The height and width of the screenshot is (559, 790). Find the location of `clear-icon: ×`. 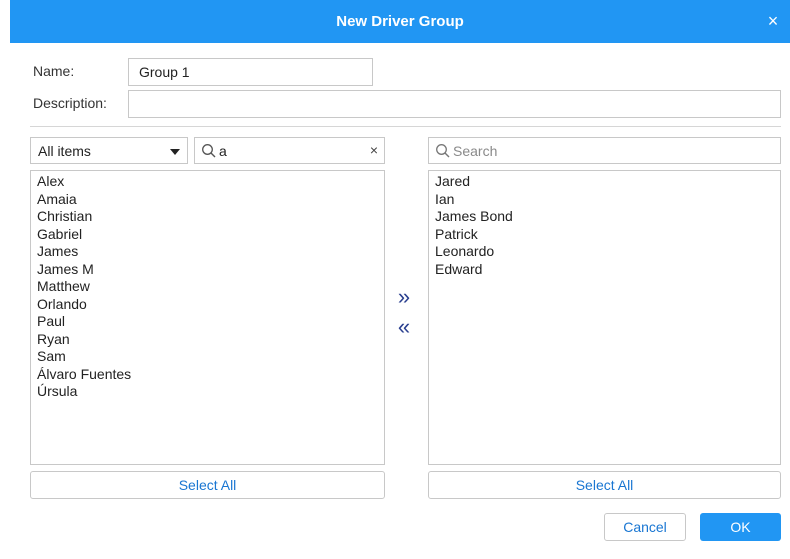

clear-icon: × is located at coordinates (374, 150).